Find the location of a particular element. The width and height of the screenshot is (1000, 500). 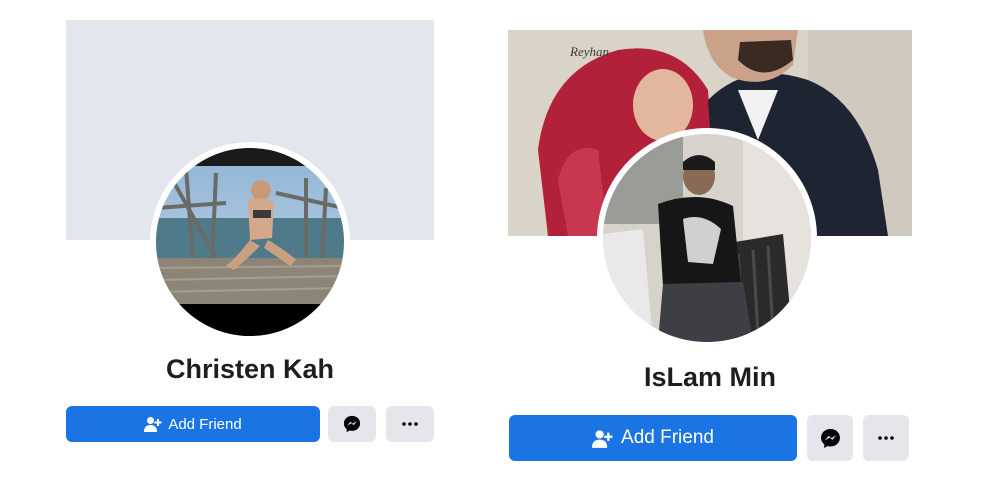

profile-name: Christen Kah is located at coordinates (250, 369).